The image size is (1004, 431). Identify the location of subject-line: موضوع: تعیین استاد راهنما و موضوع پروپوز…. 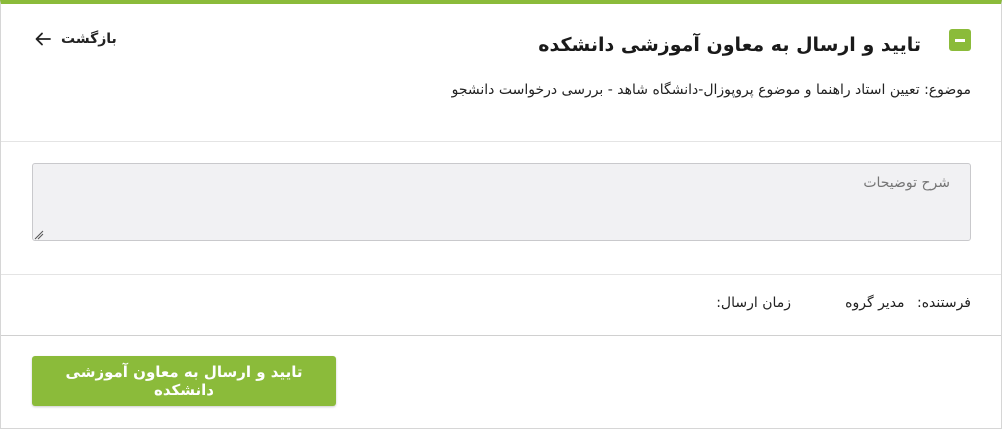
(711, 90).